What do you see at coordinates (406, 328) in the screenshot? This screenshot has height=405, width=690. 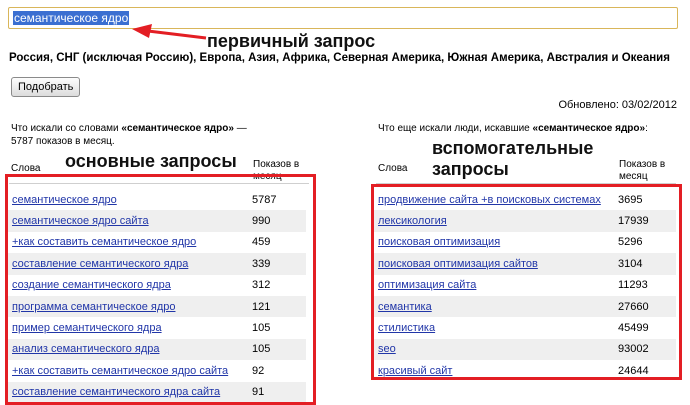 I see `keyword-link: стилистика` at bounding box center [406, 328].